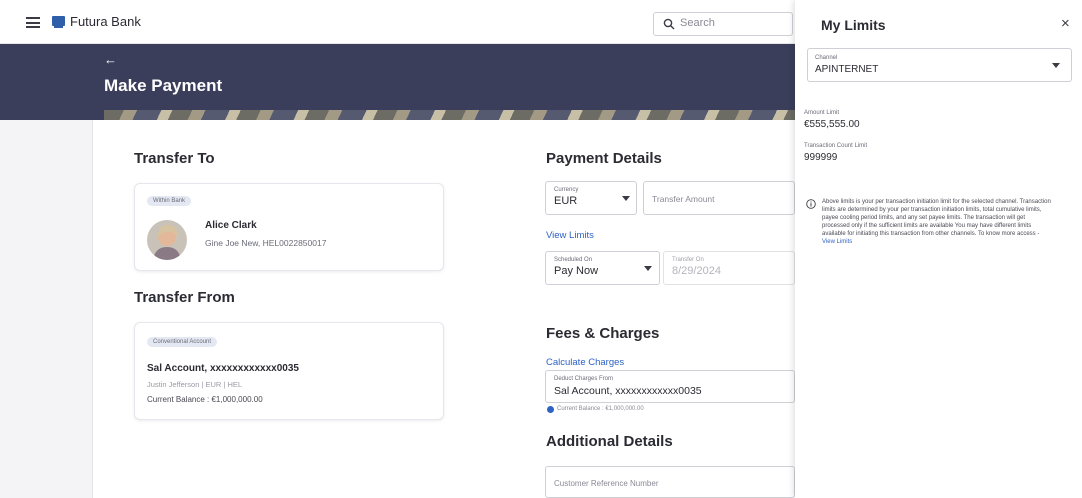  I want to click on amount-limit-value: €555,555.00, so click(832, 124).